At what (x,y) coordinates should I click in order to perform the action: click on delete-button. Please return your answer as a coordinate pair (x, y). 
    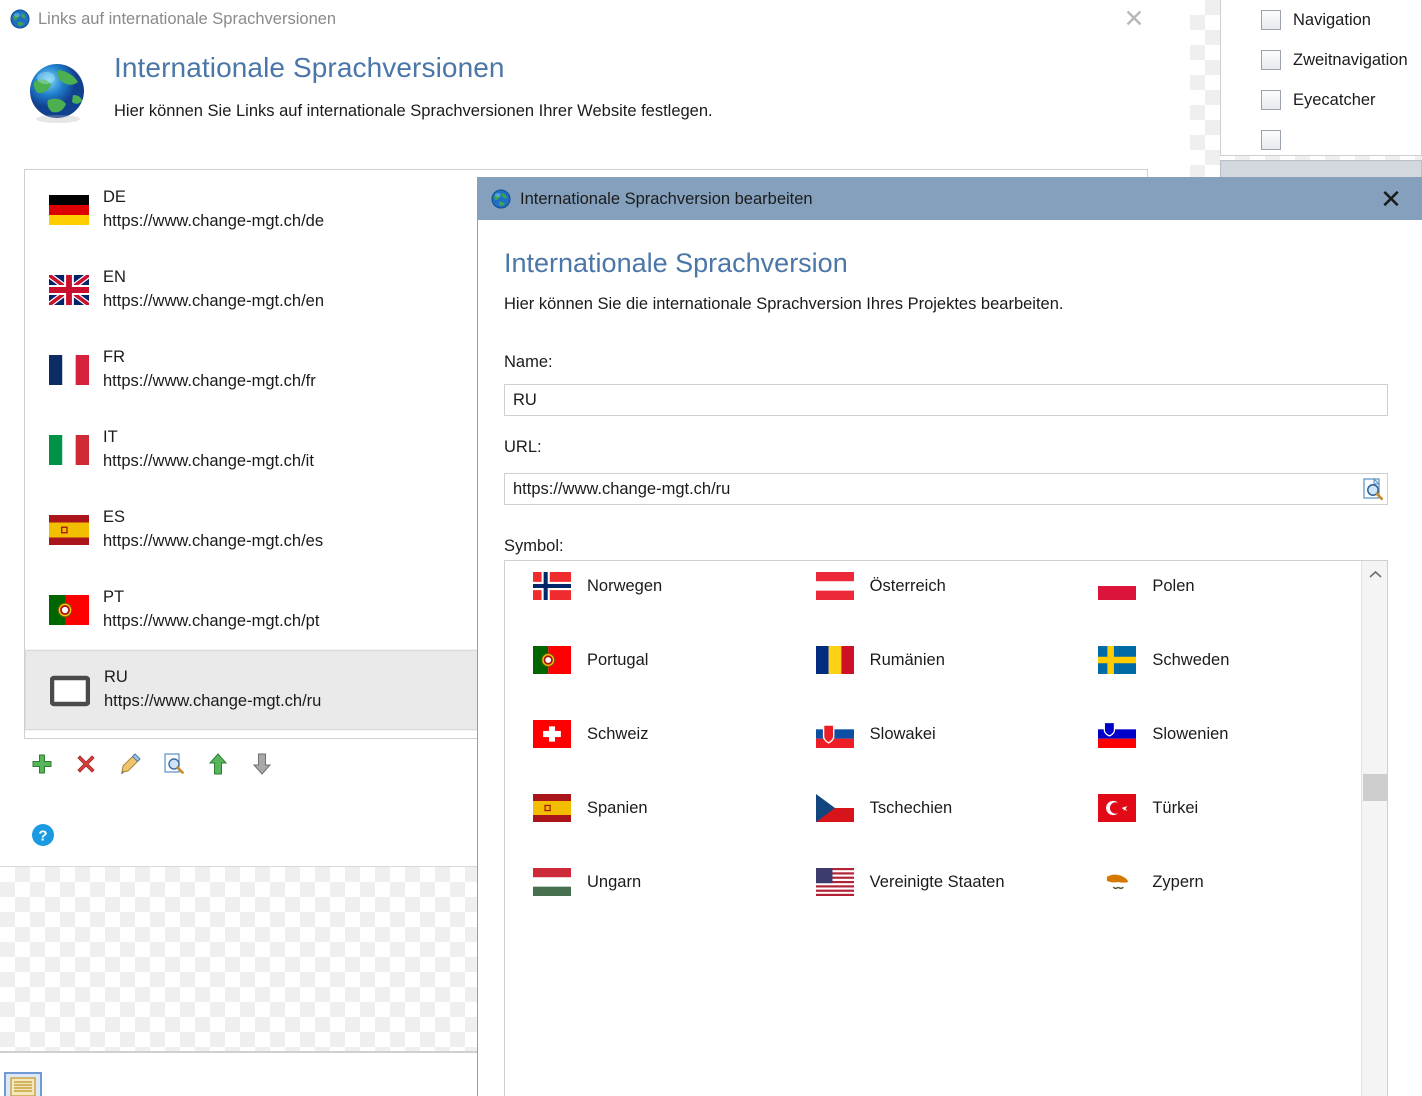
    Looking at the image, I should click on (86, 764).